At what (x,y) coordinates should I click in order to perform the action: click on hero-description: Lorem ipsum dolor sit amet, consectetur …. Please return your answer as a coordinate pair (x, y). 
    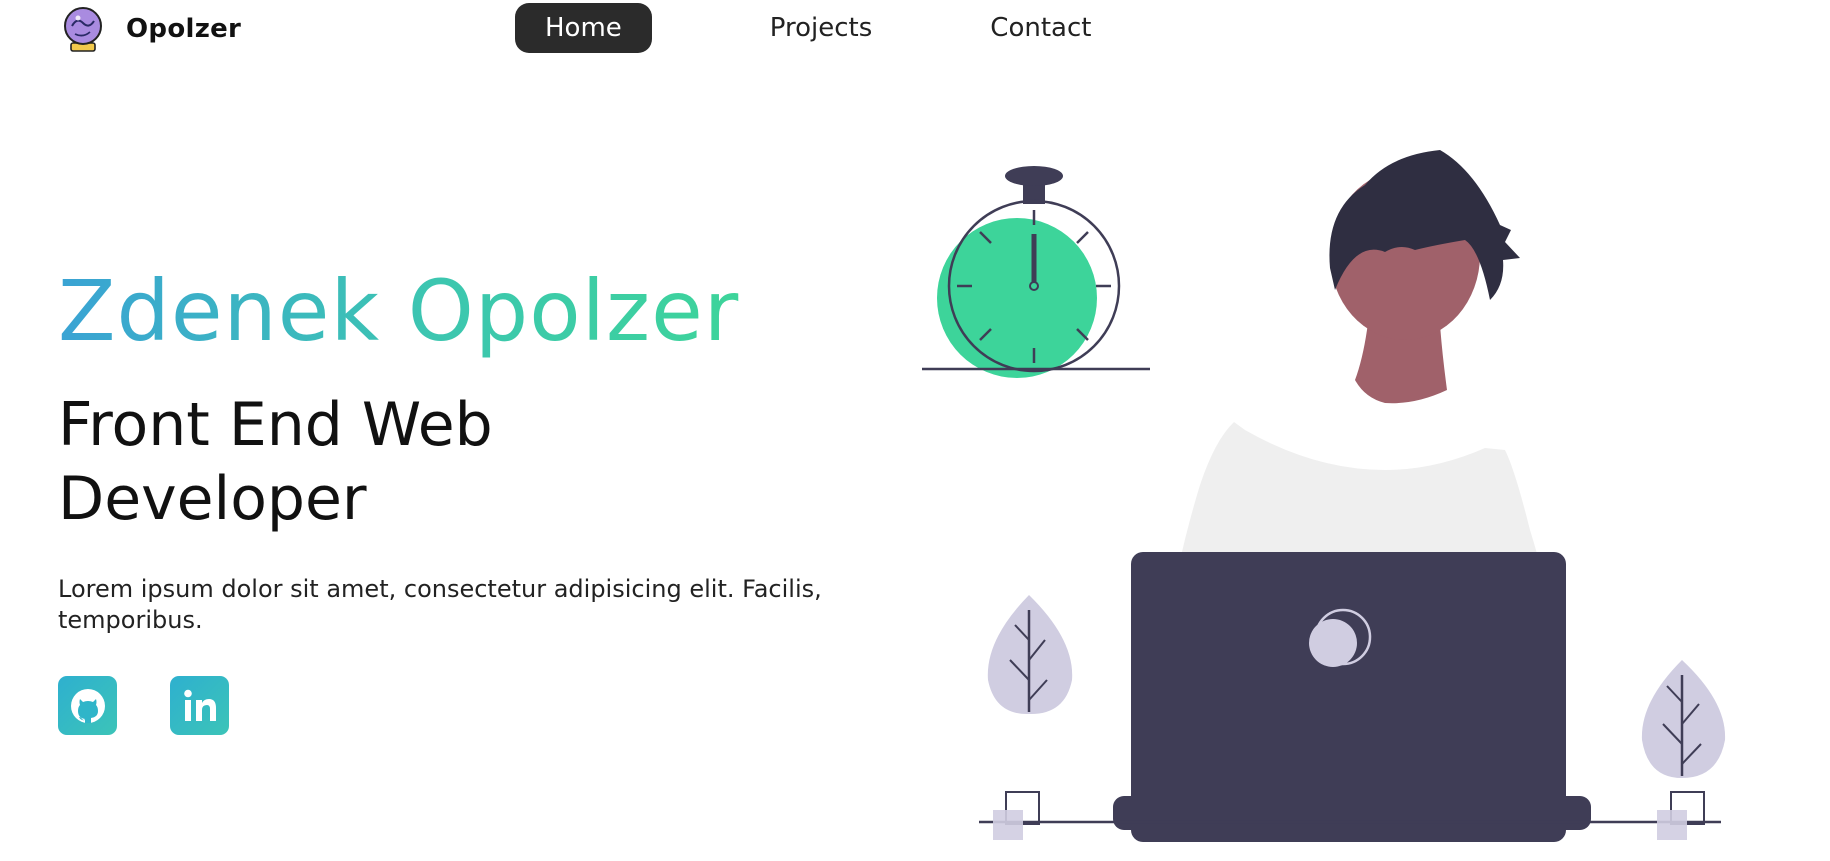
    Looking at the image, I should click on (440, 604).